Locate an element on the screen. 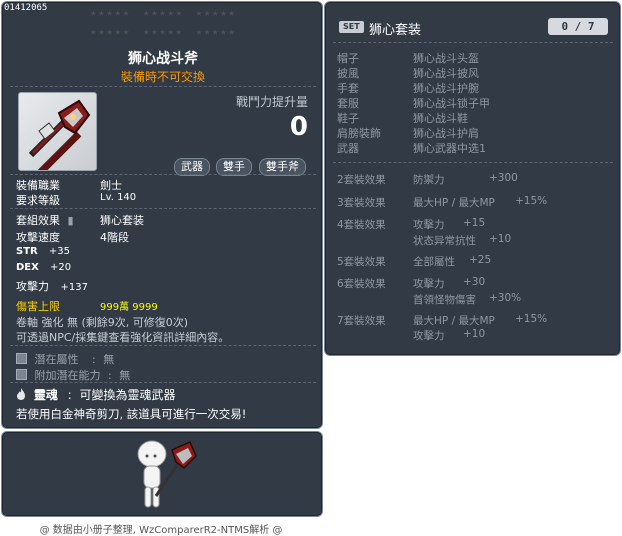 The height and width of the screenshot is (536, 622). set-bonus-stat: 状态异常抗性 is located at coordinates (444, 241).